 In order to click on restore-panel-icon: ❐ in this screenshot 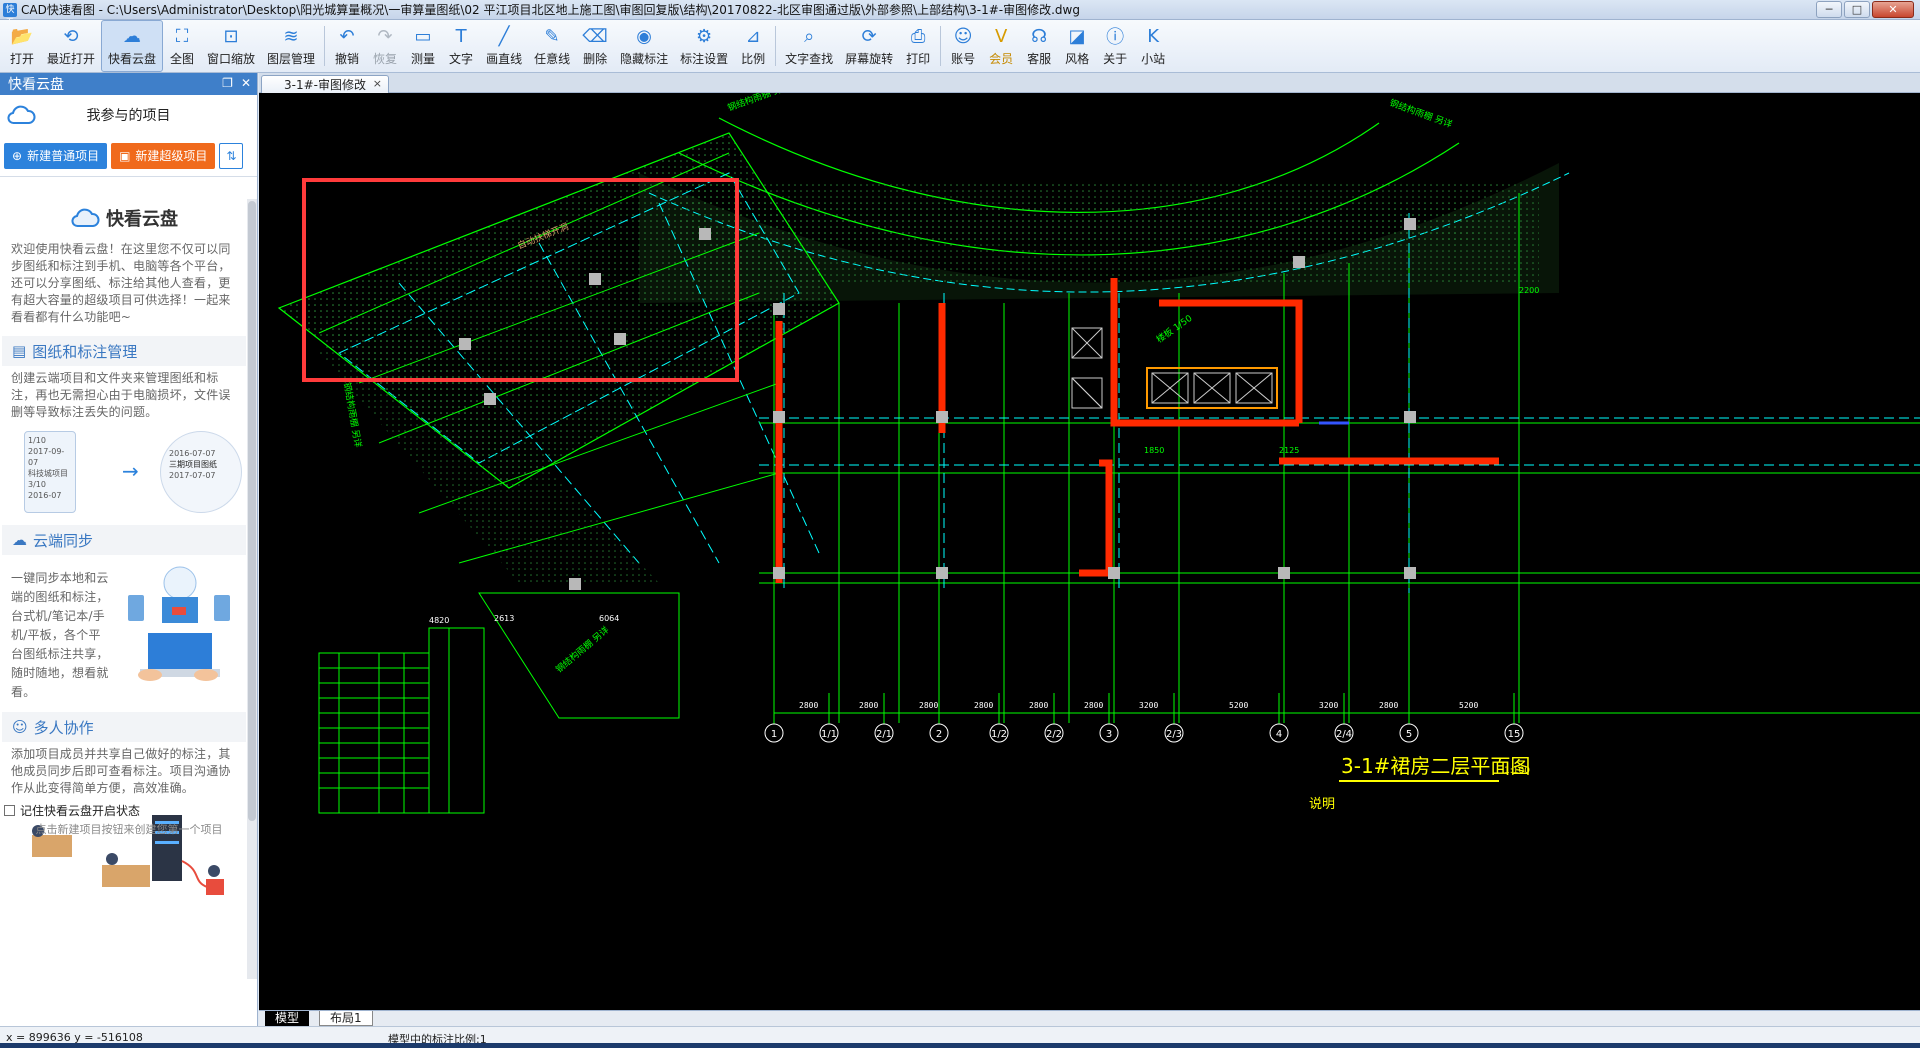, I will do `click(227, 83)`.